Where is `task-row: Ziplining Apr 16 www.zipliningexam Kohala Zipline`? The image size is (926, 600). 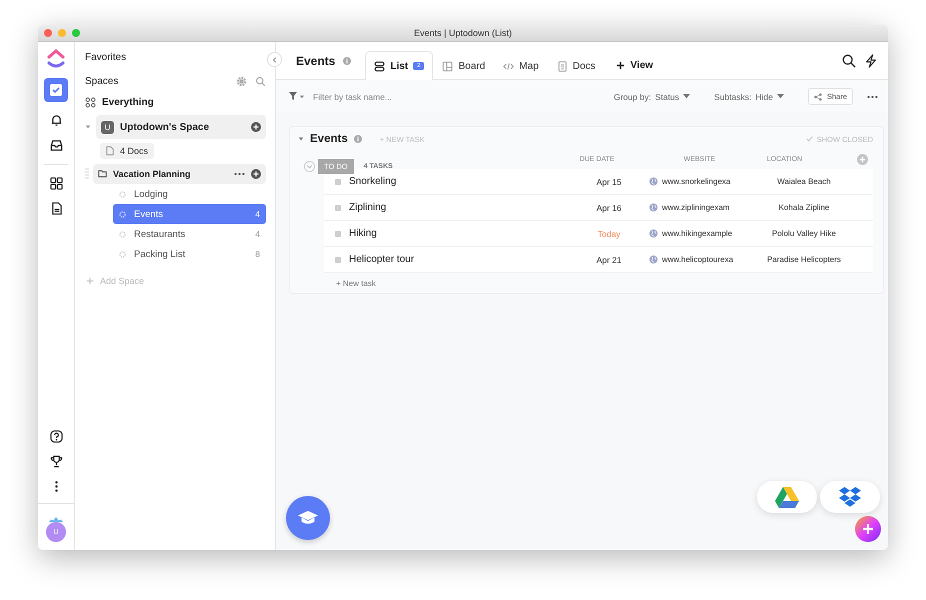
task-row: Ziplining Apr 16 www.zipliningexam Kohala Zipline is located at coordinates (598, 208).